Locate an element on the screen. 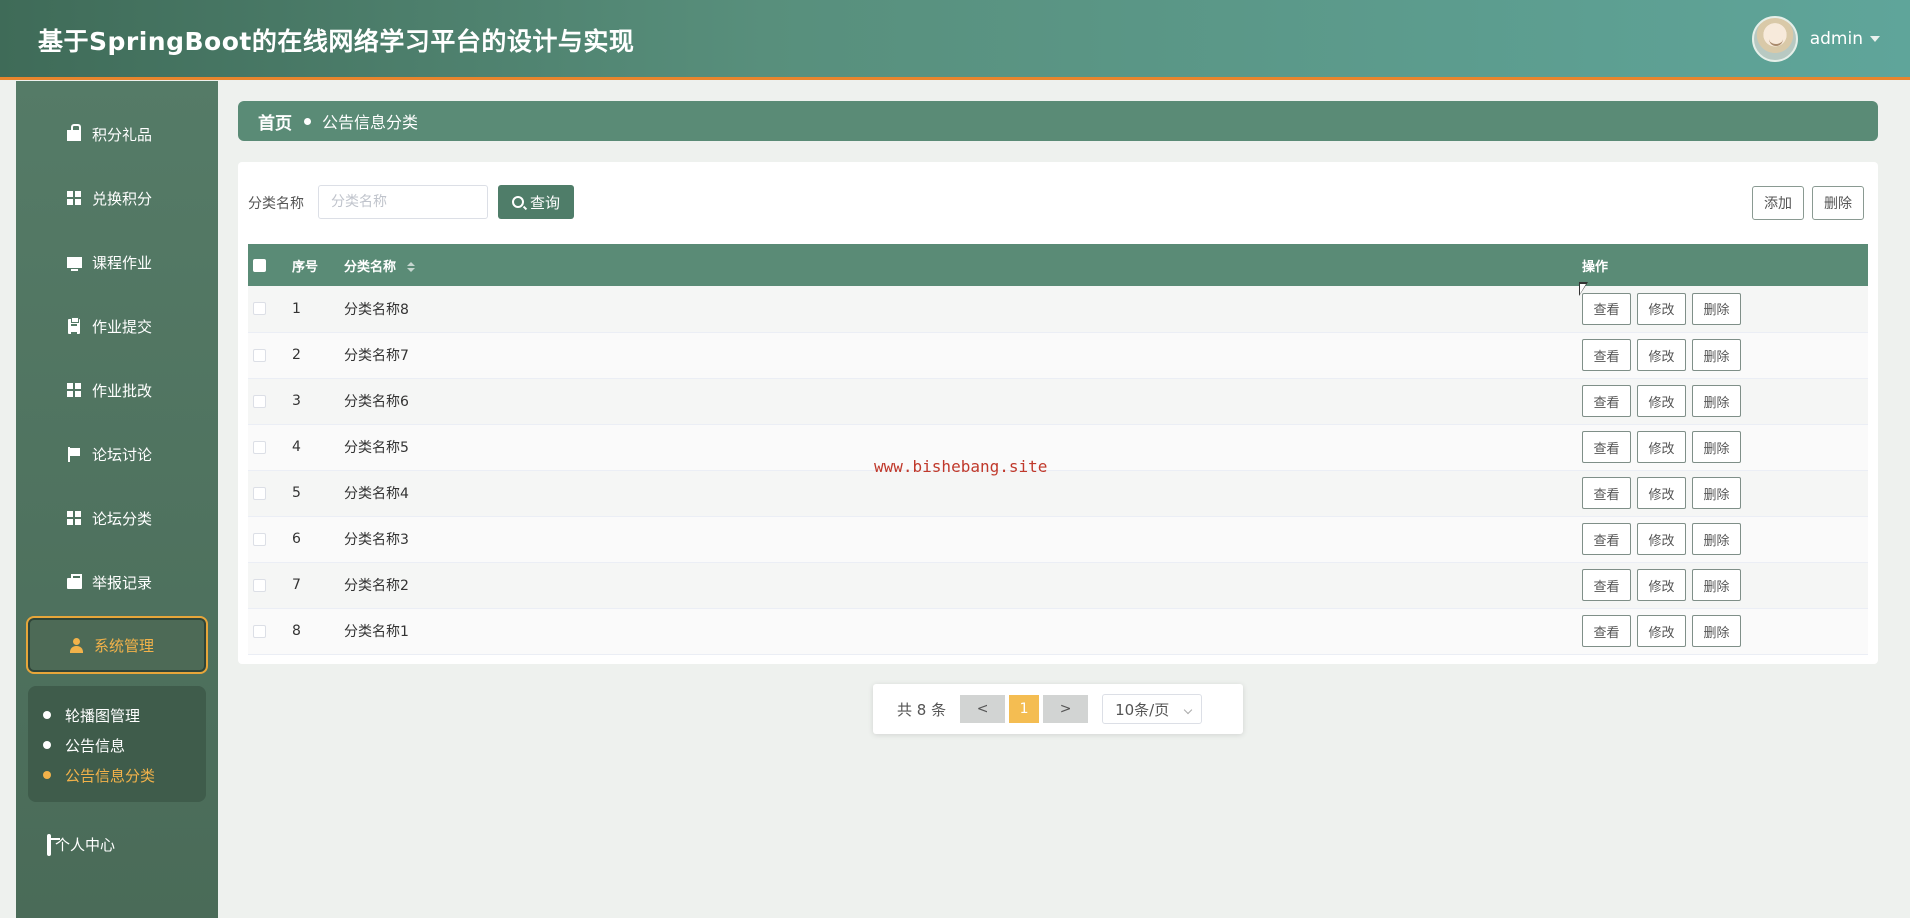 The width and height of the screenshot is (1910, 918). table-row: 6 分类名称3 查看 修改 删除 is located at coordinates (1058, 539).